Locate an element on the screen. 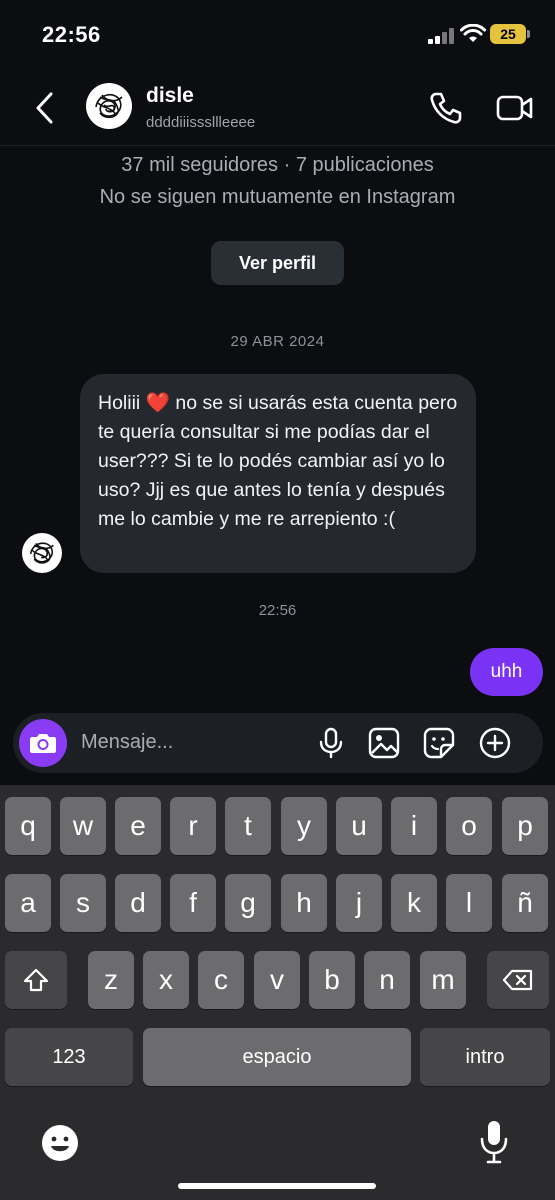 Image resolution: width=555 pixels, height=1200 pixels. contact-username: ddddiiisssllleeee is located at coordinates (200, 122).